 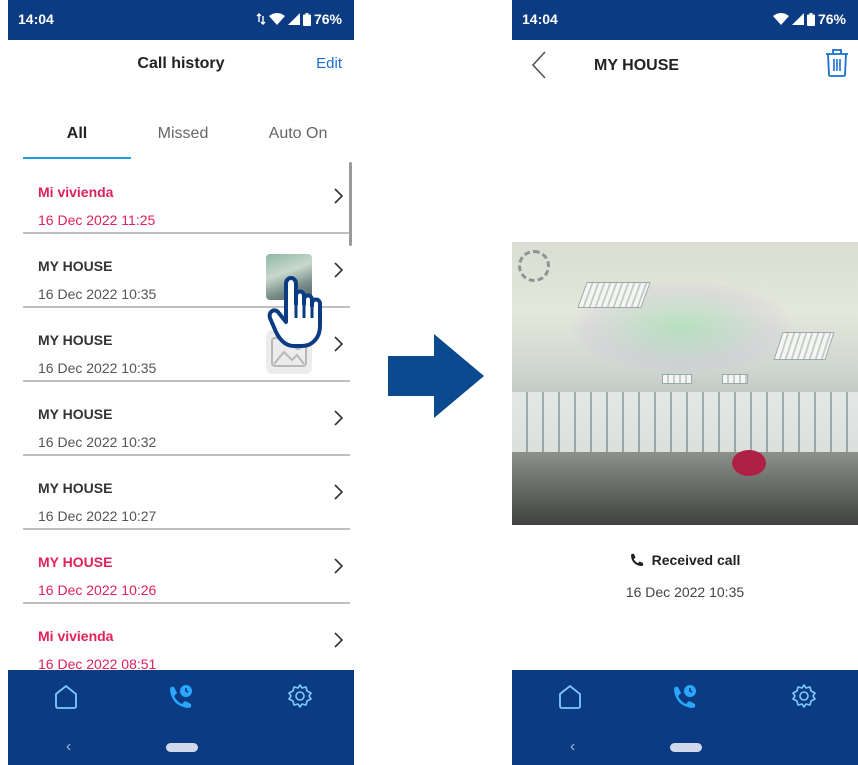 What do you see at coordinates (97, 516) in the screenshot?
I see `call-date: 16 Dec 2022 10:27` at bounding box center [97, 516].